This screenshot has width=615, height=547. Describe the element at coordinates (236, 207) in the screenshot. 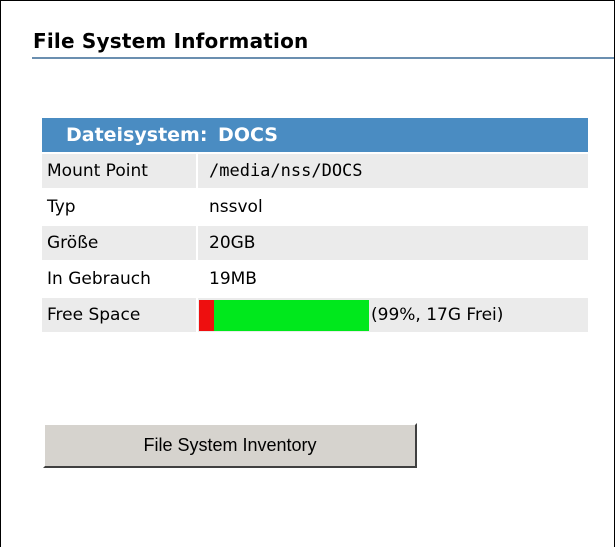

I see `type-value: nssvol` at that location.